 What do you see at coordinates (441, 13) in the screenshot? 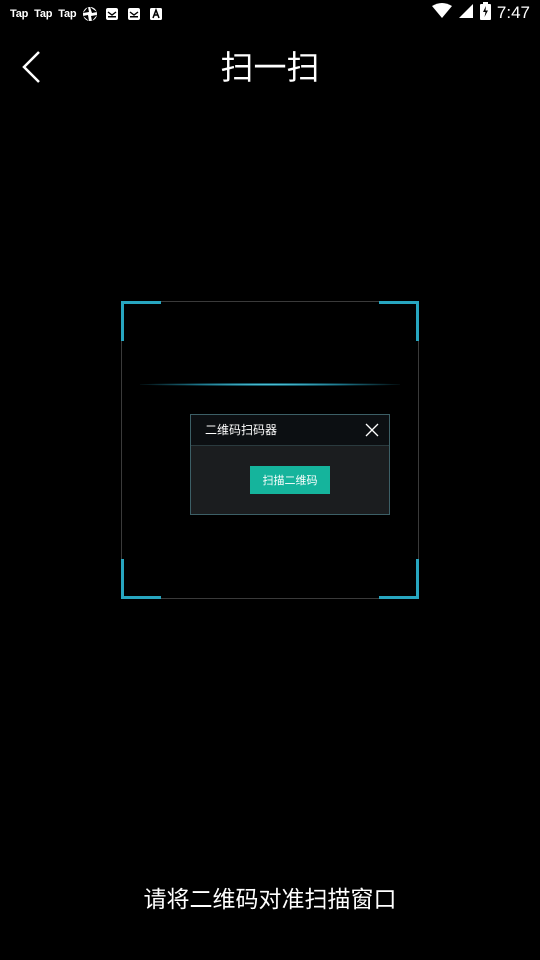
I see `wifi-icon` at bounding box center [441, 13].